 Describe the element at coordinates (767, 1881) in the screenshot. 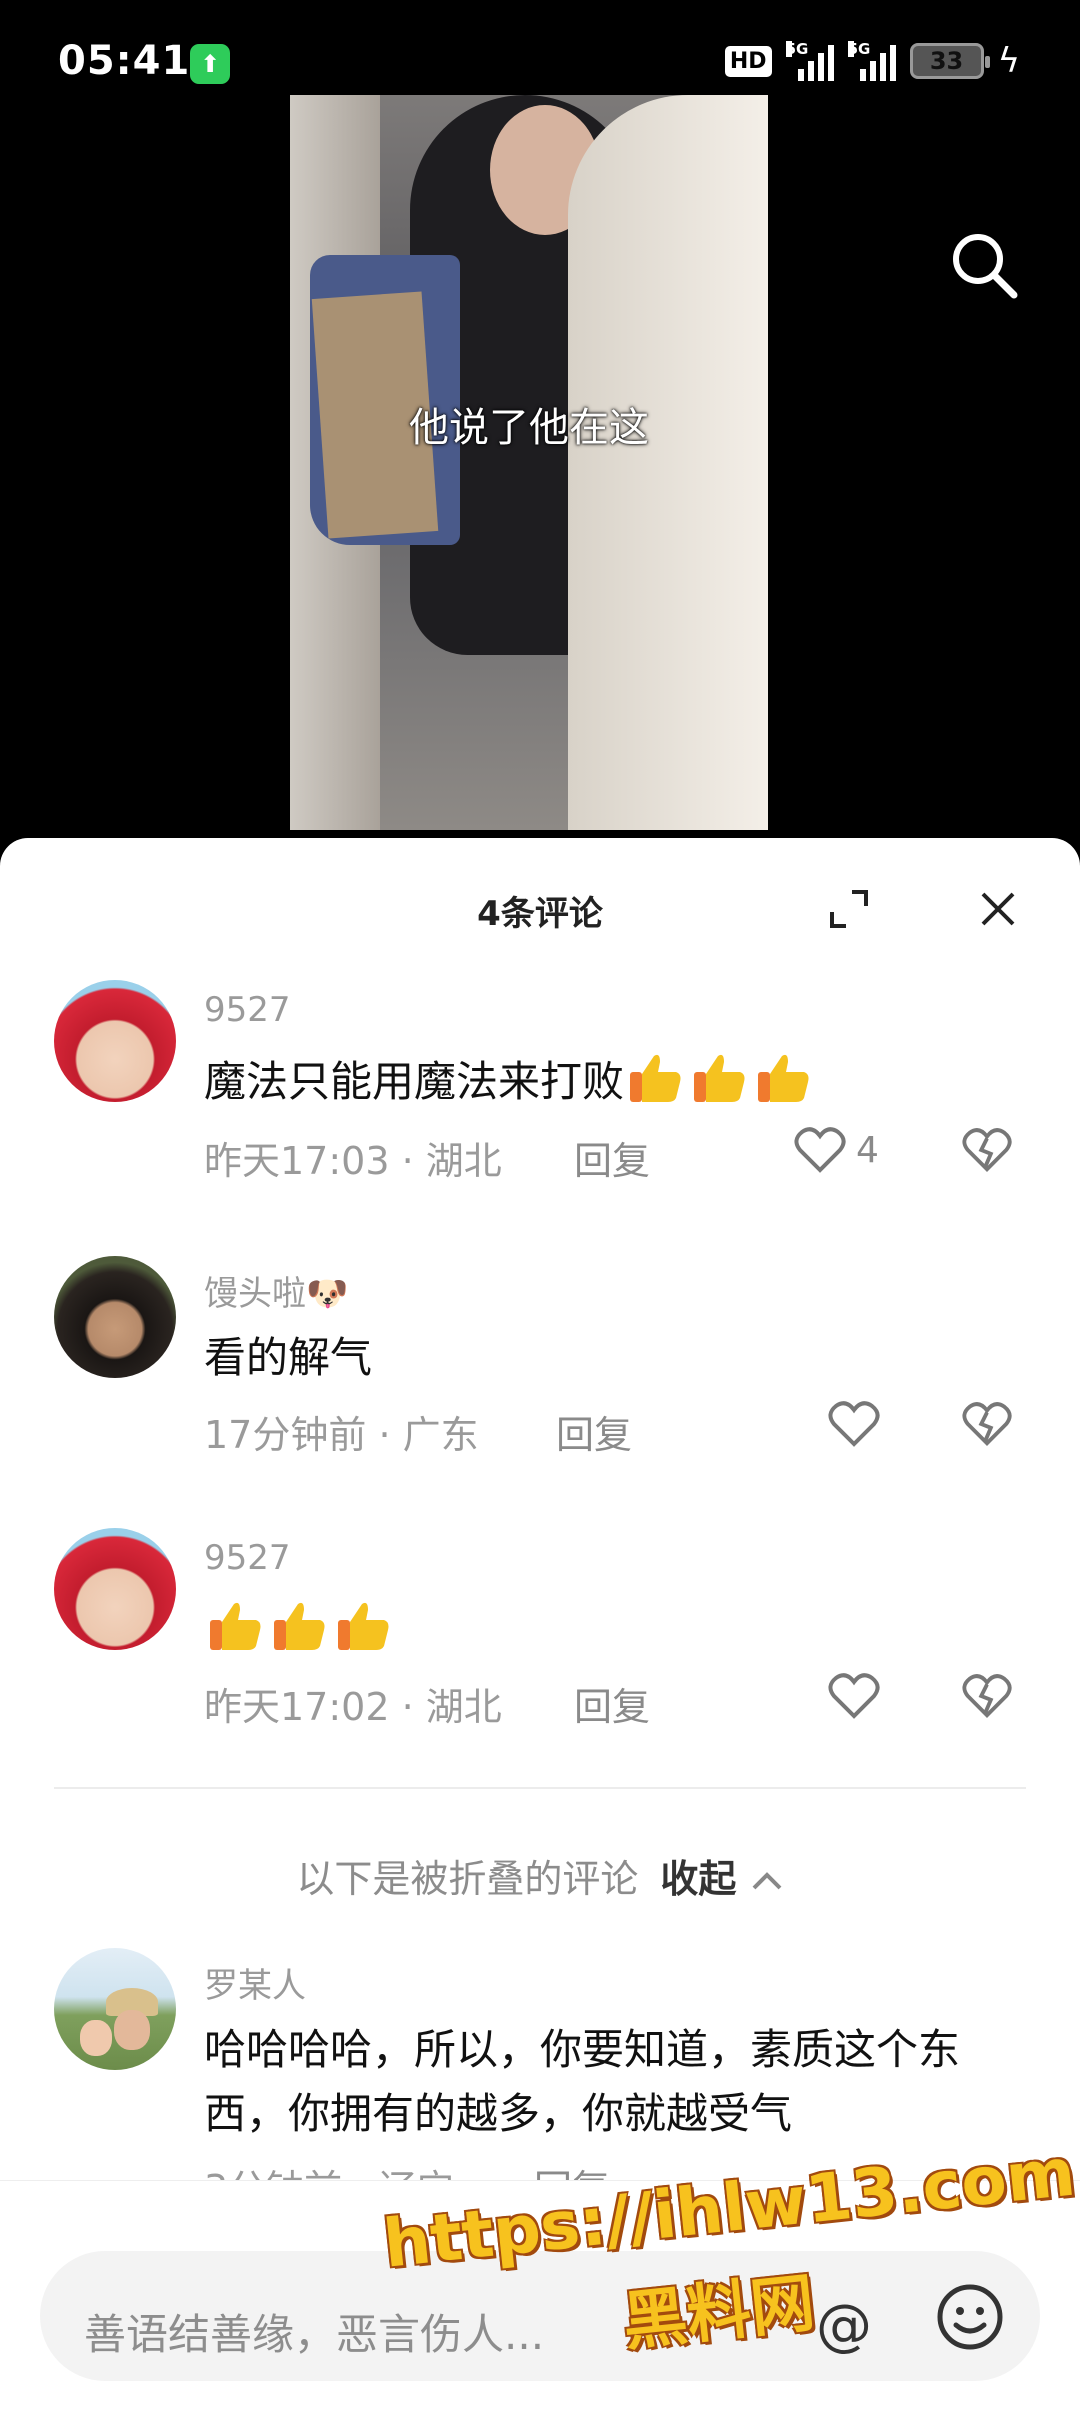

I see `chevron-up-icon` at that location.